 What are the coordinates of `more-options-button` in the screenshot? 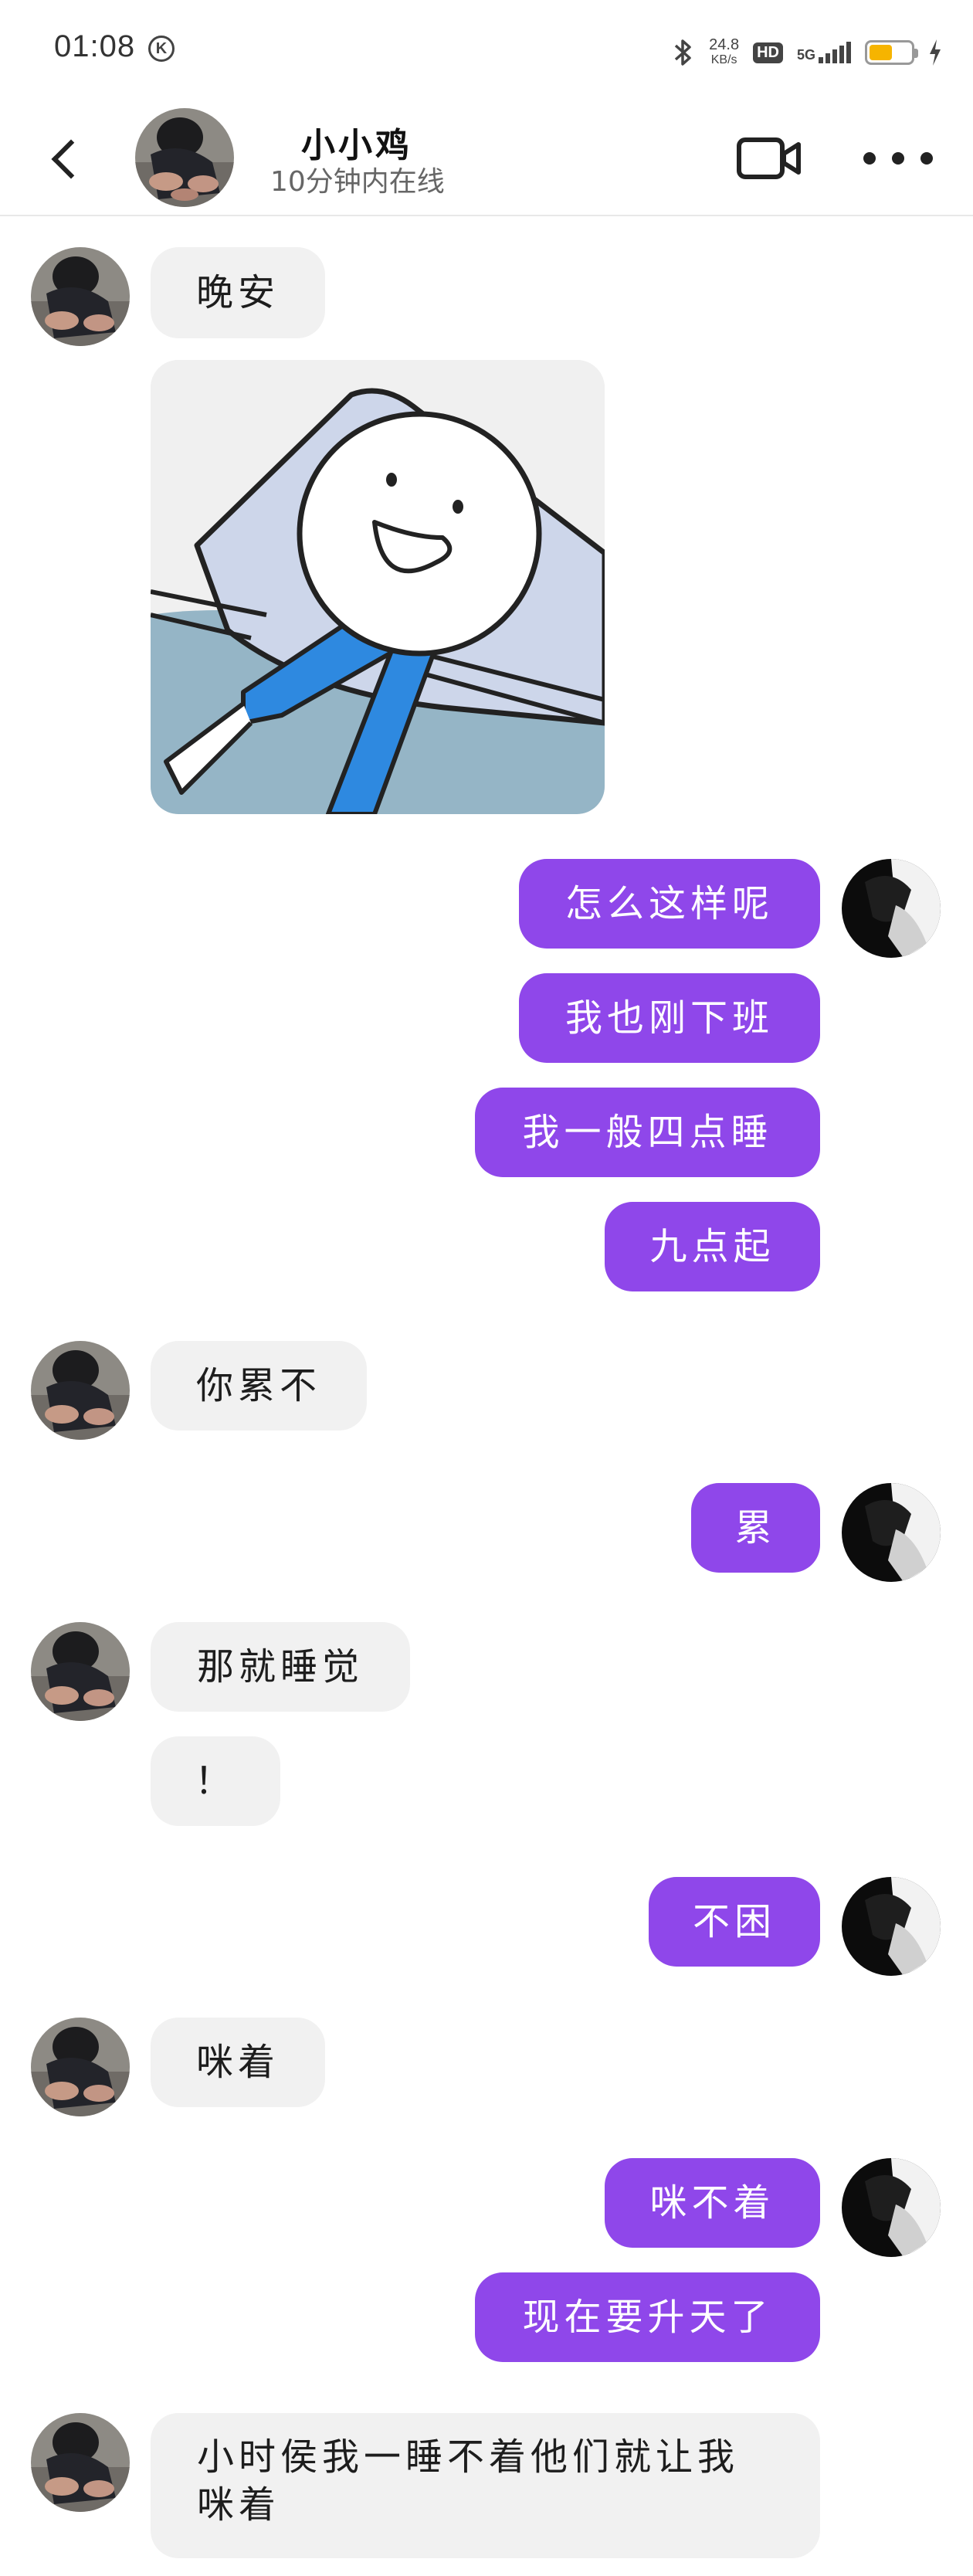 It's located at (898, 158).